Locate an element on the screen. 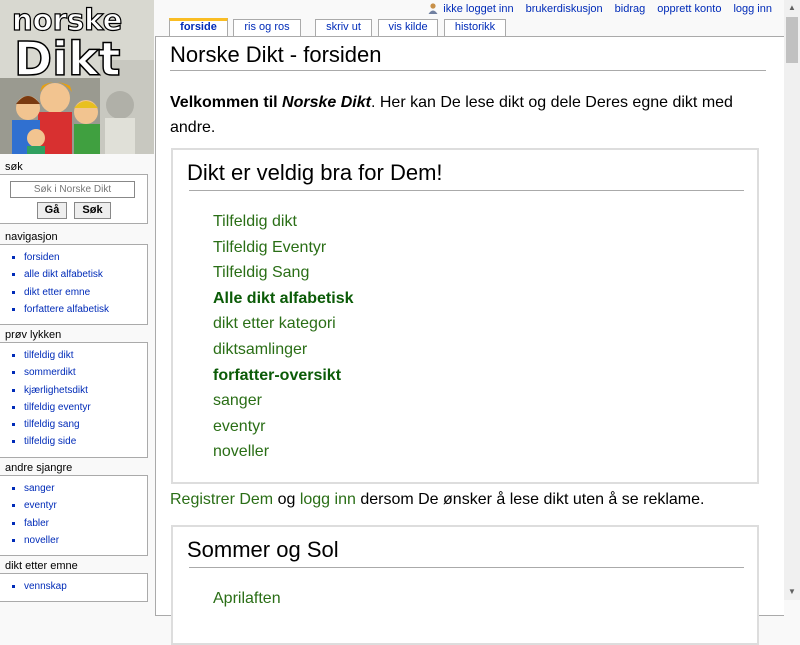  tab-discussion: ris og ros is located at coordinates (267, 27).